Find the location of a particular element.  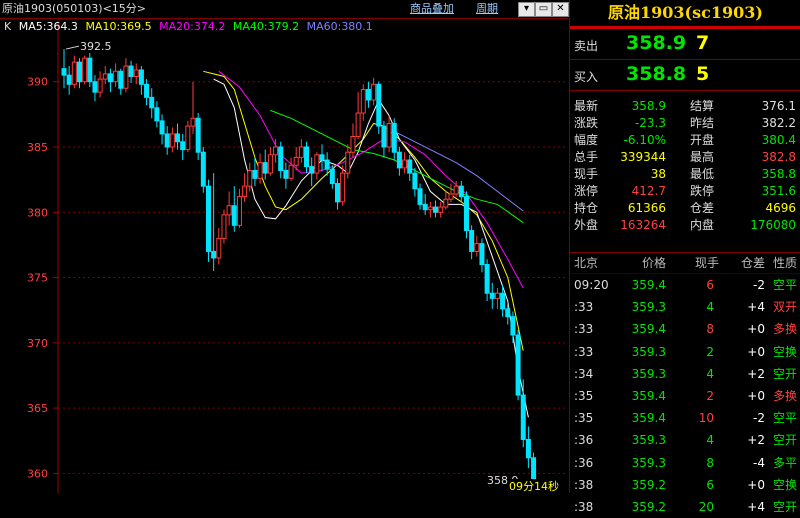

stat-value: -23.3 is located at coordinates (650, 123).